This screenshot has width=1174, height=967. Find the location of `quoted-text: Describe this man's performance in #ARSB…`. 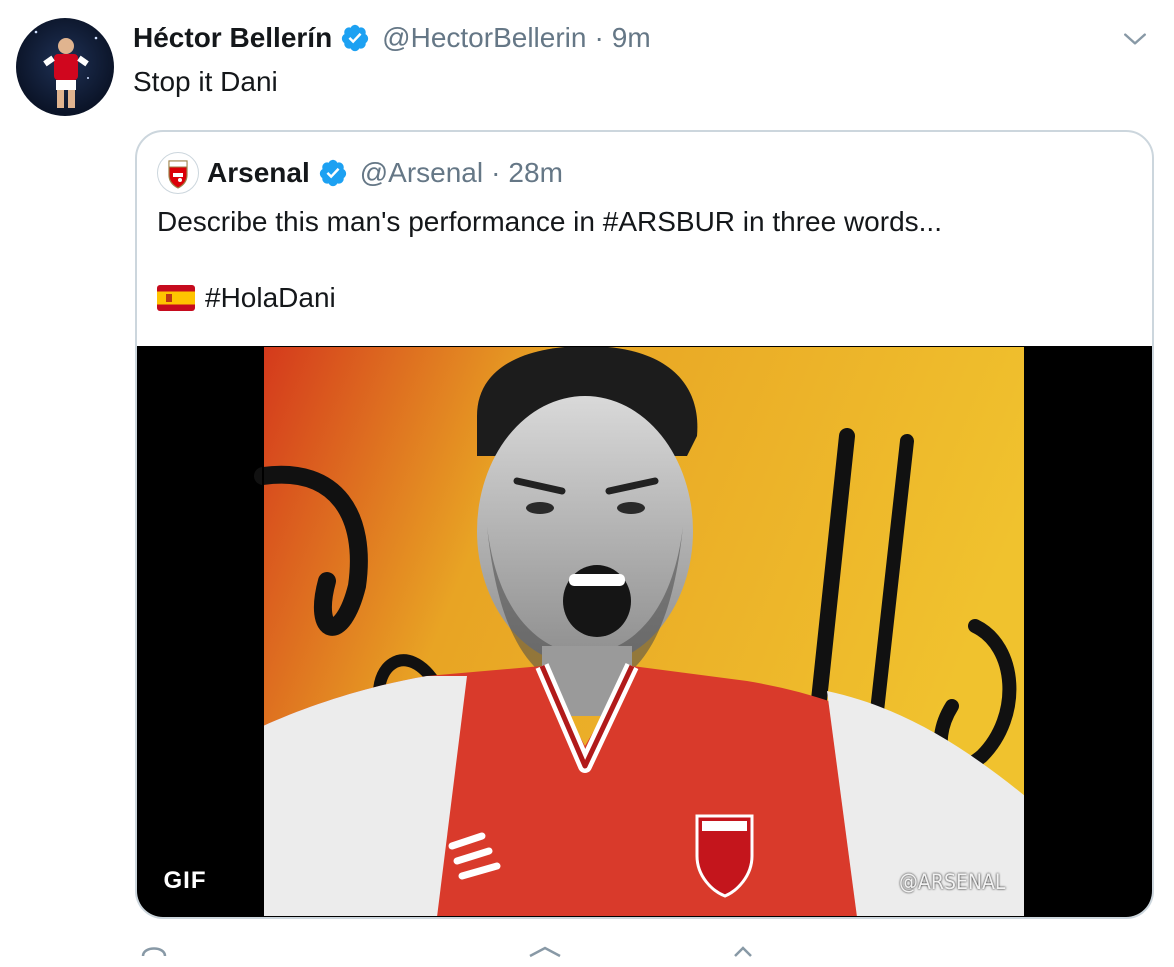

quoted-text: Describe this man's performance in #ARSB… is located at coordinates (549, 221).